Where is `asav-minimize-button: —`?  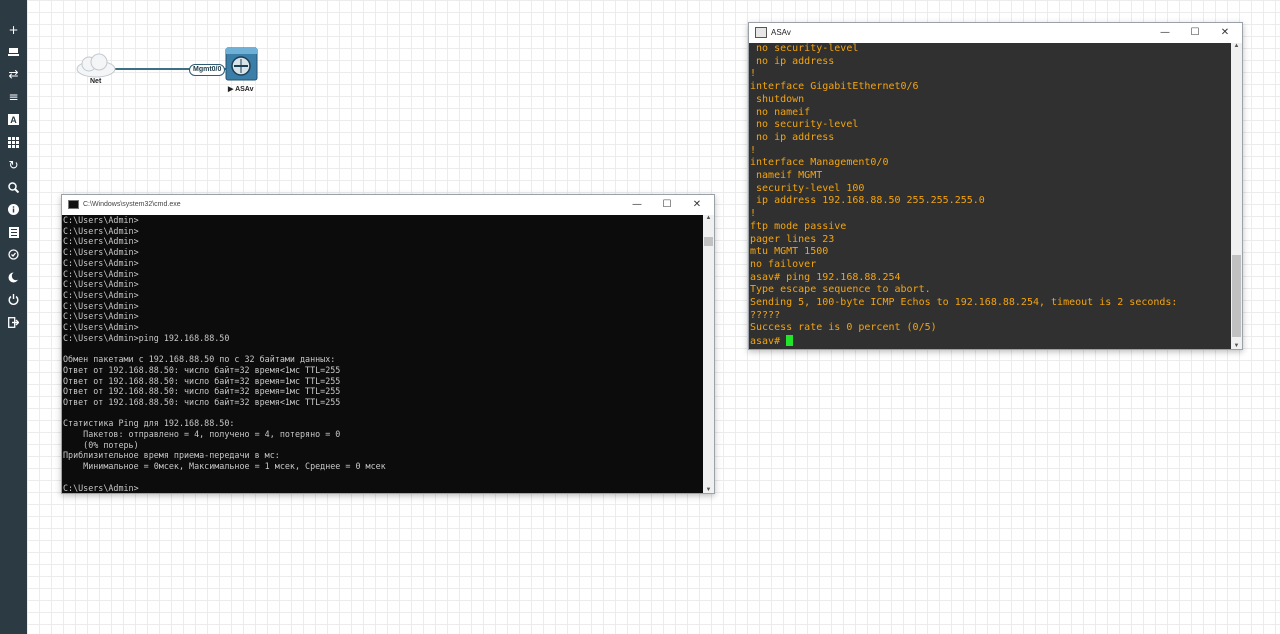 asav-minimize-button: — is located at coordinates (1165, 32).